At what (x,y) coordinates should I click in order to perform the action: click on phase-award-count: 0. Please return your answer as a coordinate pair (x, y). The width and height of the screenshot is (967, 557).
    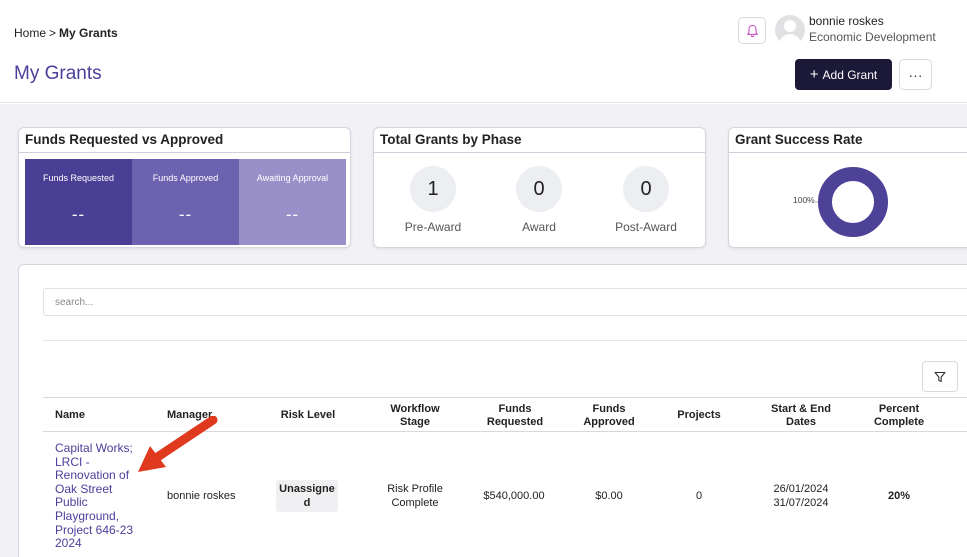
    Looking at the image, I should click on (539, 189).